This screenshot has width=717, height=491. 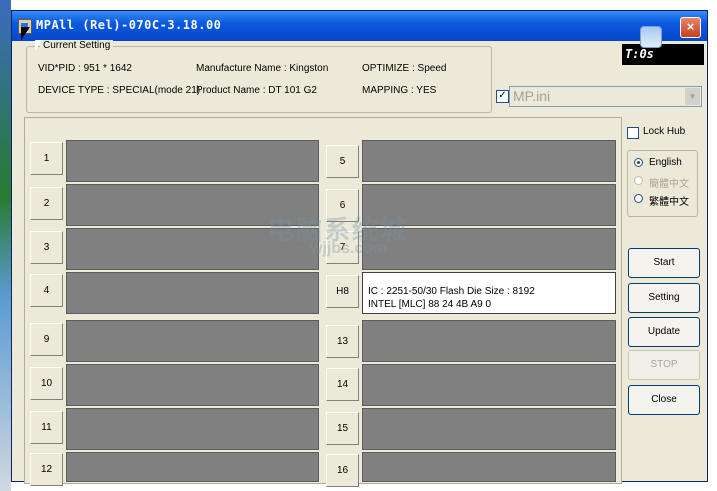 I want to click on port-button-4: 4, so click(x=46, y=290).